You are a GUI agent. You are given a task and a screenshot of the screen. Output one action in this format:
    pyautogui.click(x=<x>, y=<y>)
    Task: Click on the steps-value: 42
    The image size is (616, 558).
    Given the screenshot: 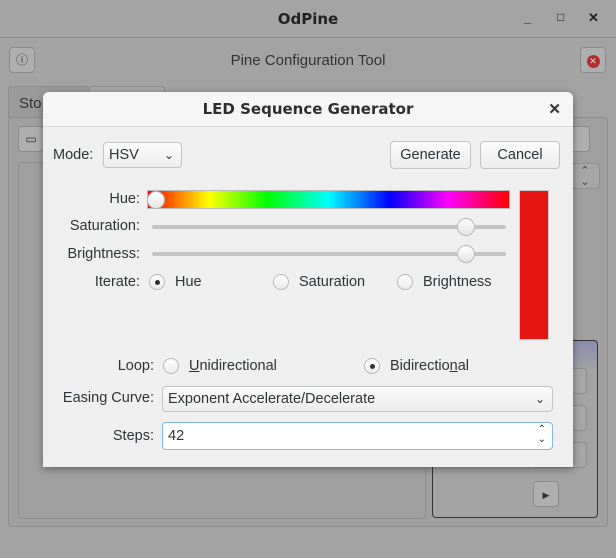 What is the action you would take?
    pyautogui.click(x=176, y=436)
    